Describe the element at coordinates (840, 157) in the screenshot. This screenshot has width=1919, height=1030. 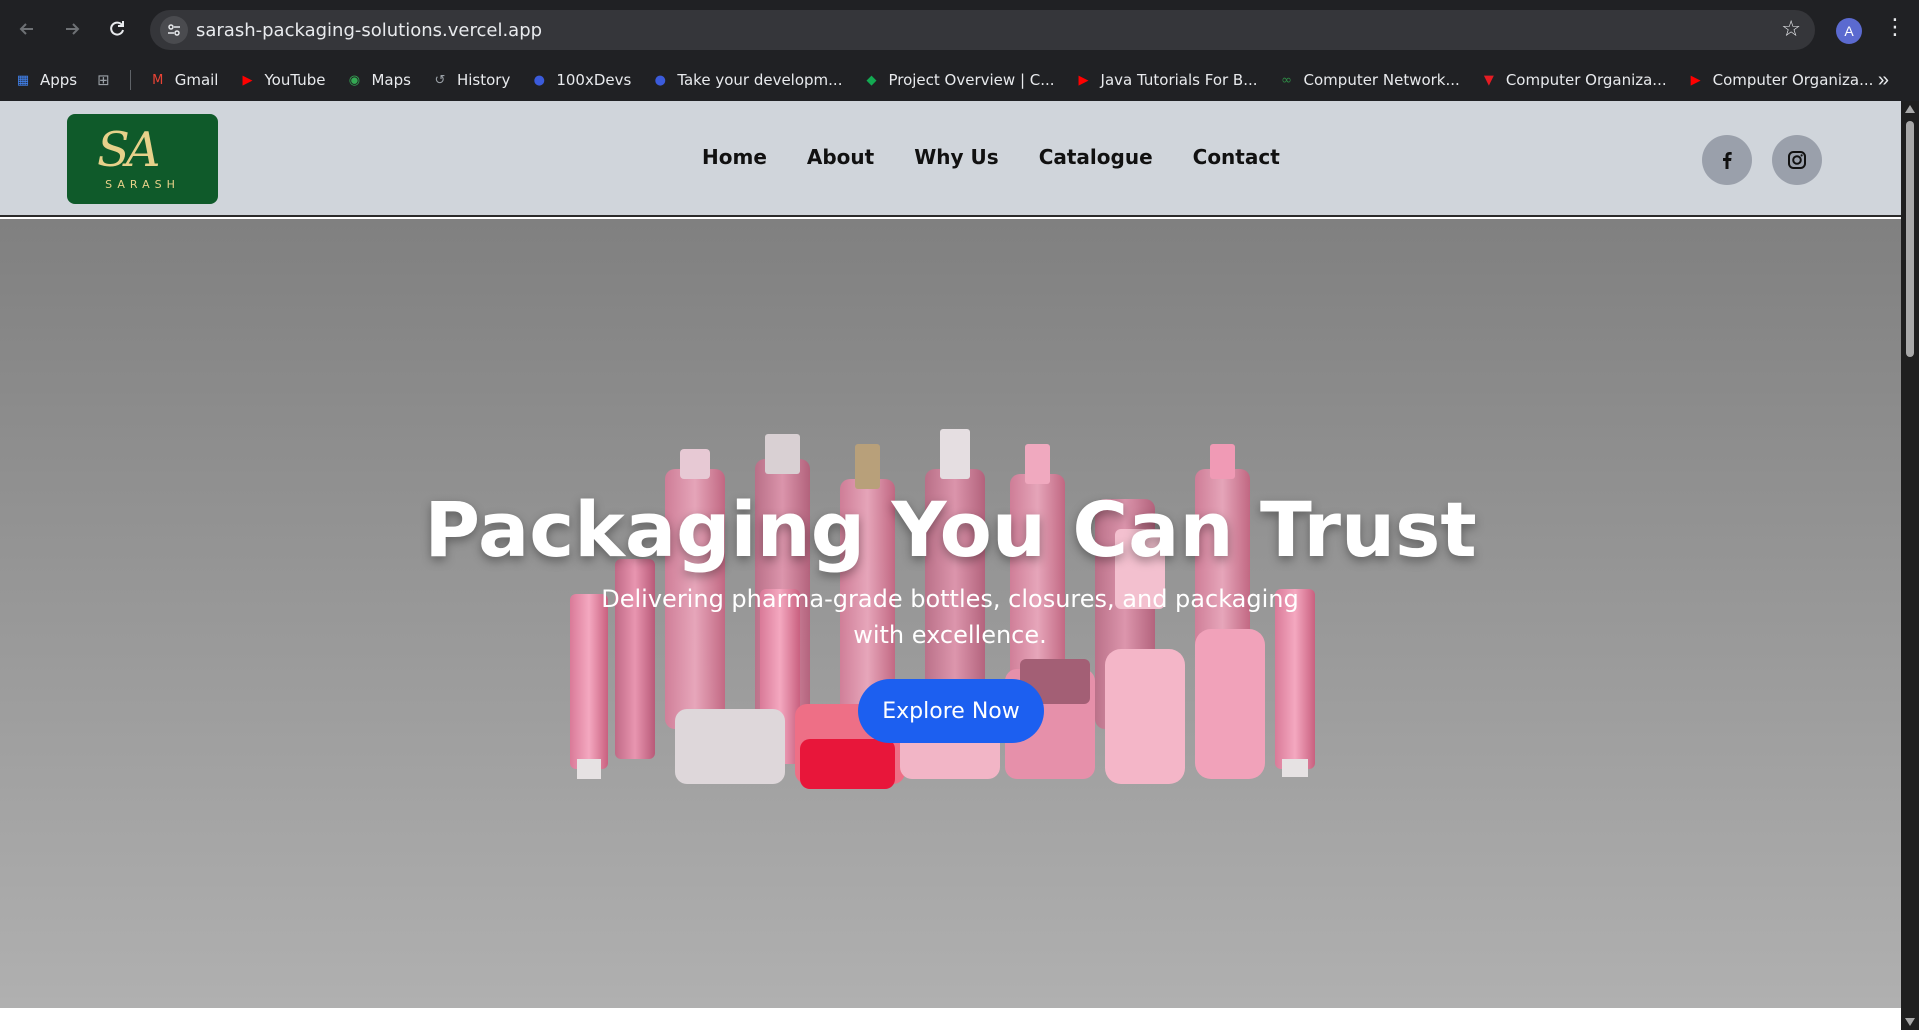
I see `nav-about: About` at that location.